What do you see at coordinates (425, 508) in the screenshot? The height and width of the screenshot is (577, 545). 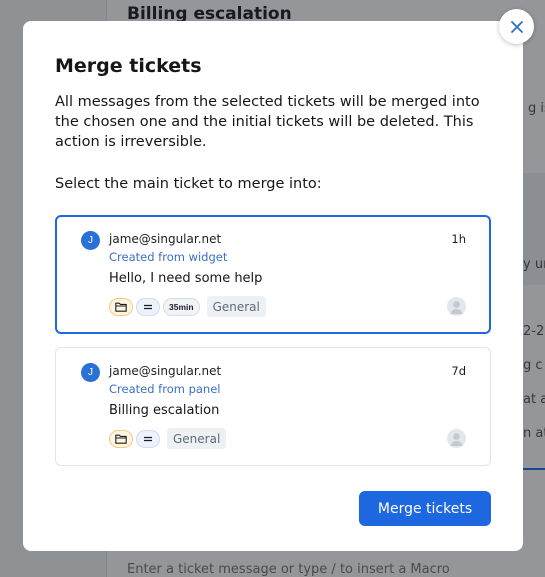 I see `merge-tickets-button: Merge tickets` at bounding box center [425, 508].